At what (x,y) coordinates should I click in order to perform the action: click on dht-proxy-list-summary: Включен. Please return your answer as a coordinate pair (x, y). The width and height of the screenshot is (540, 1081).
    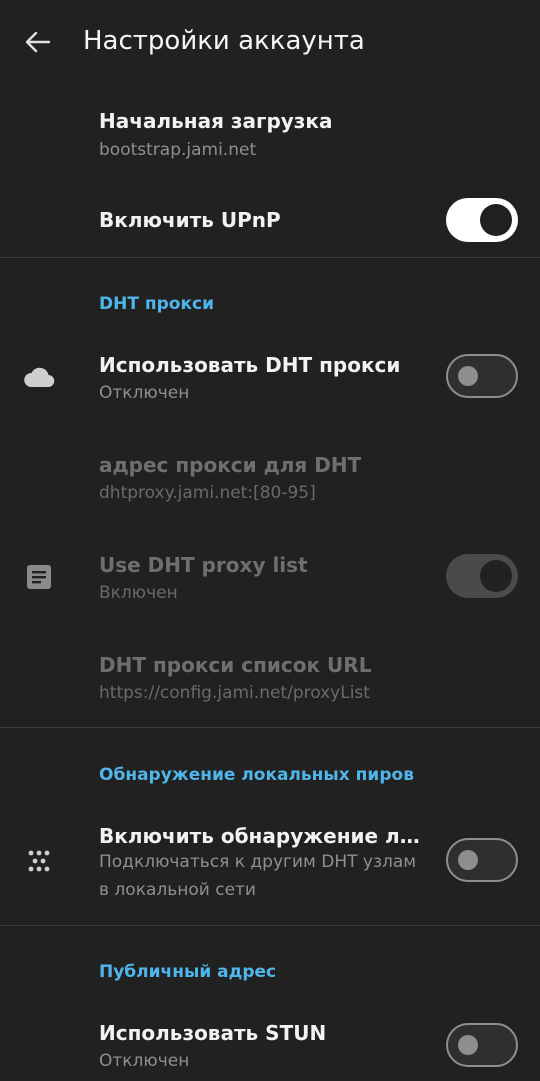
    Looking at the image, I should click on (138, 593).